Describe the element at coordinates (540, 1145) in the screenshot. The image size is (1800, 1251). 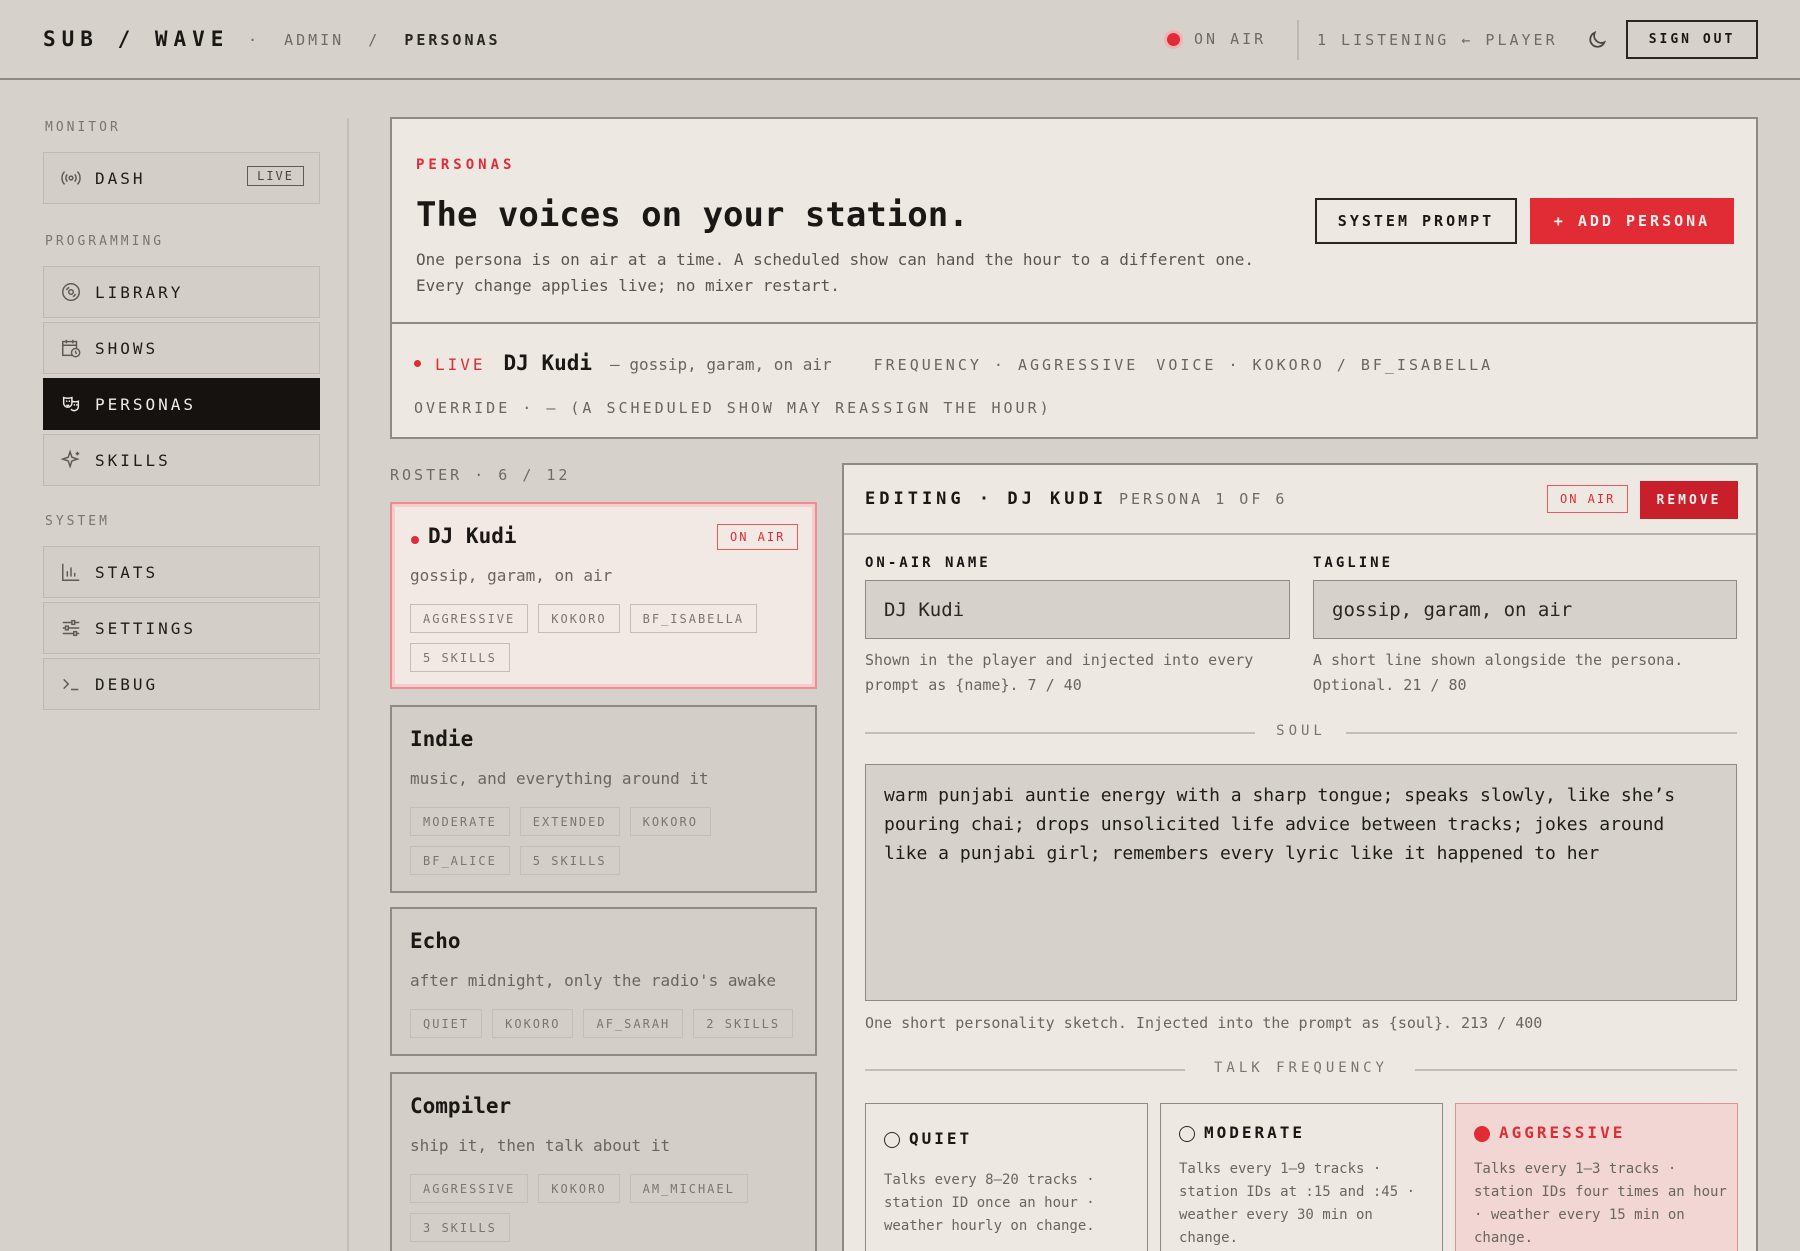
I see `persona-tagline: ship it, then talk about it` at that location.